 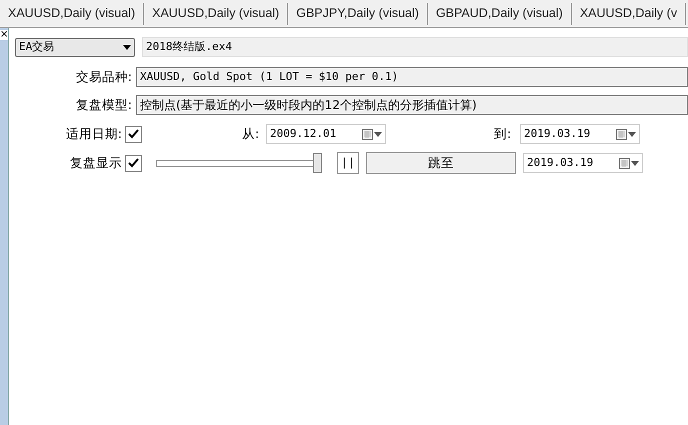 What do you see at coordinates (103, 105) in the screenshot?
I see `model-label: 复盘模型:` at bounding box center [103, 105].